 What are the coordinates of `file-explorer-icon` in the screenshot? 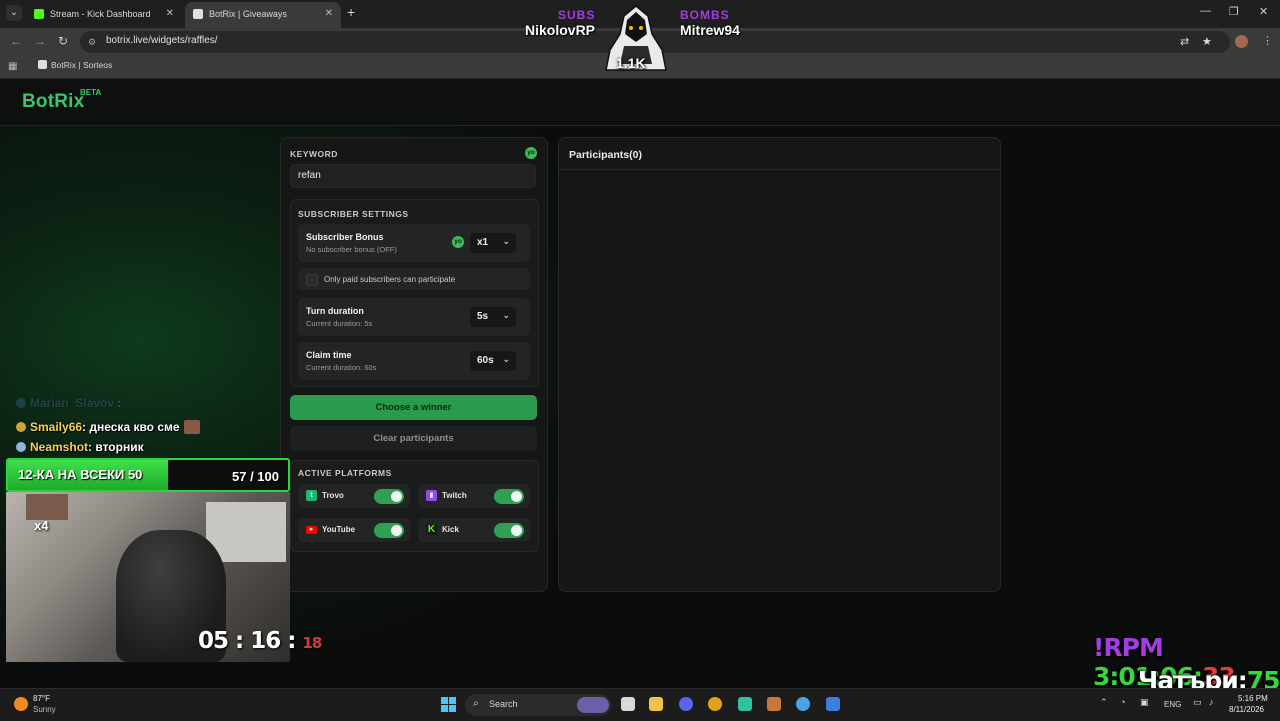 It's located at (656, 704).